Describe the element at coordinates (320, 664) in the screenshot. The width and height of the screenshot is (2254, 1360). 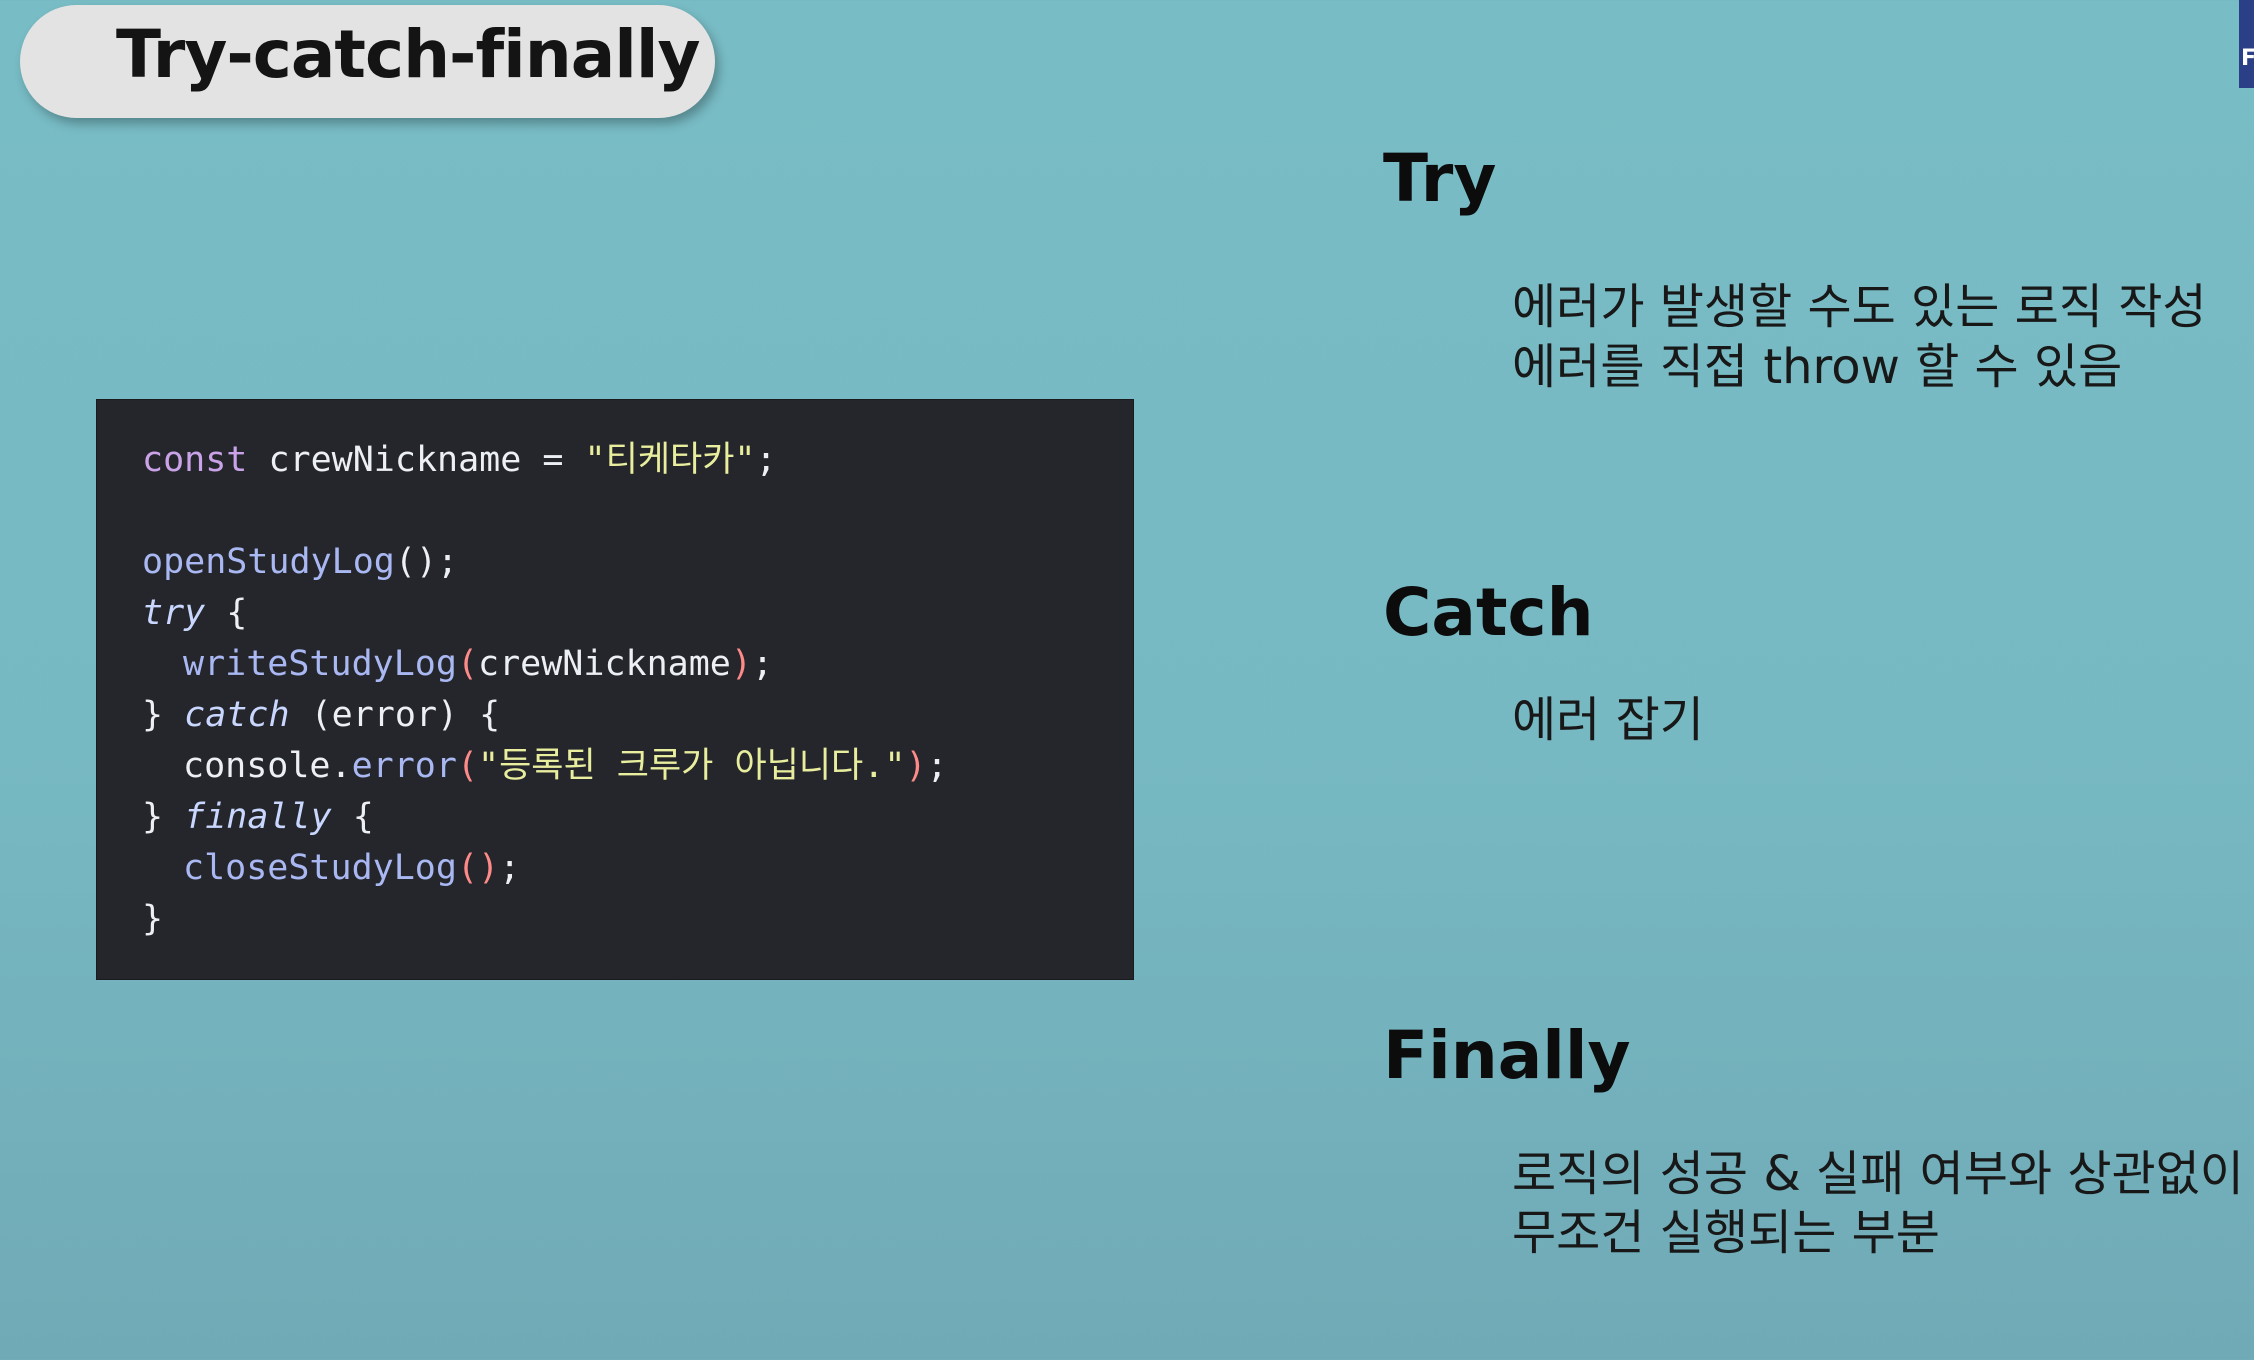
I see `code-function: writeStudyLog` at that location.